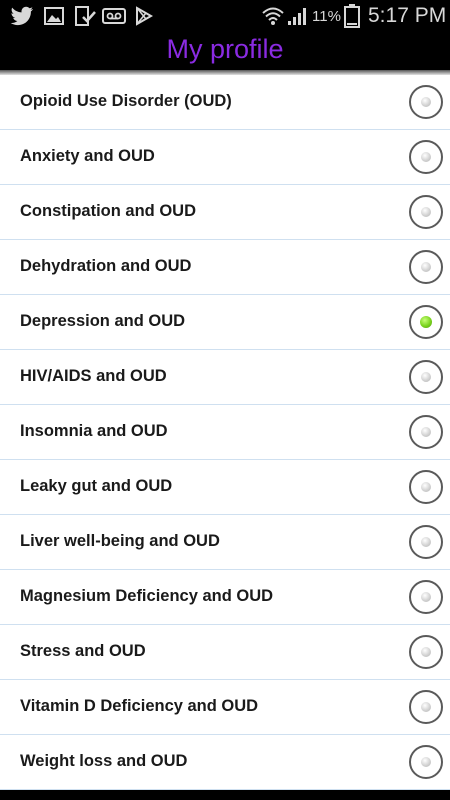  I want to click on app-header: My profile, so click(225, 51).